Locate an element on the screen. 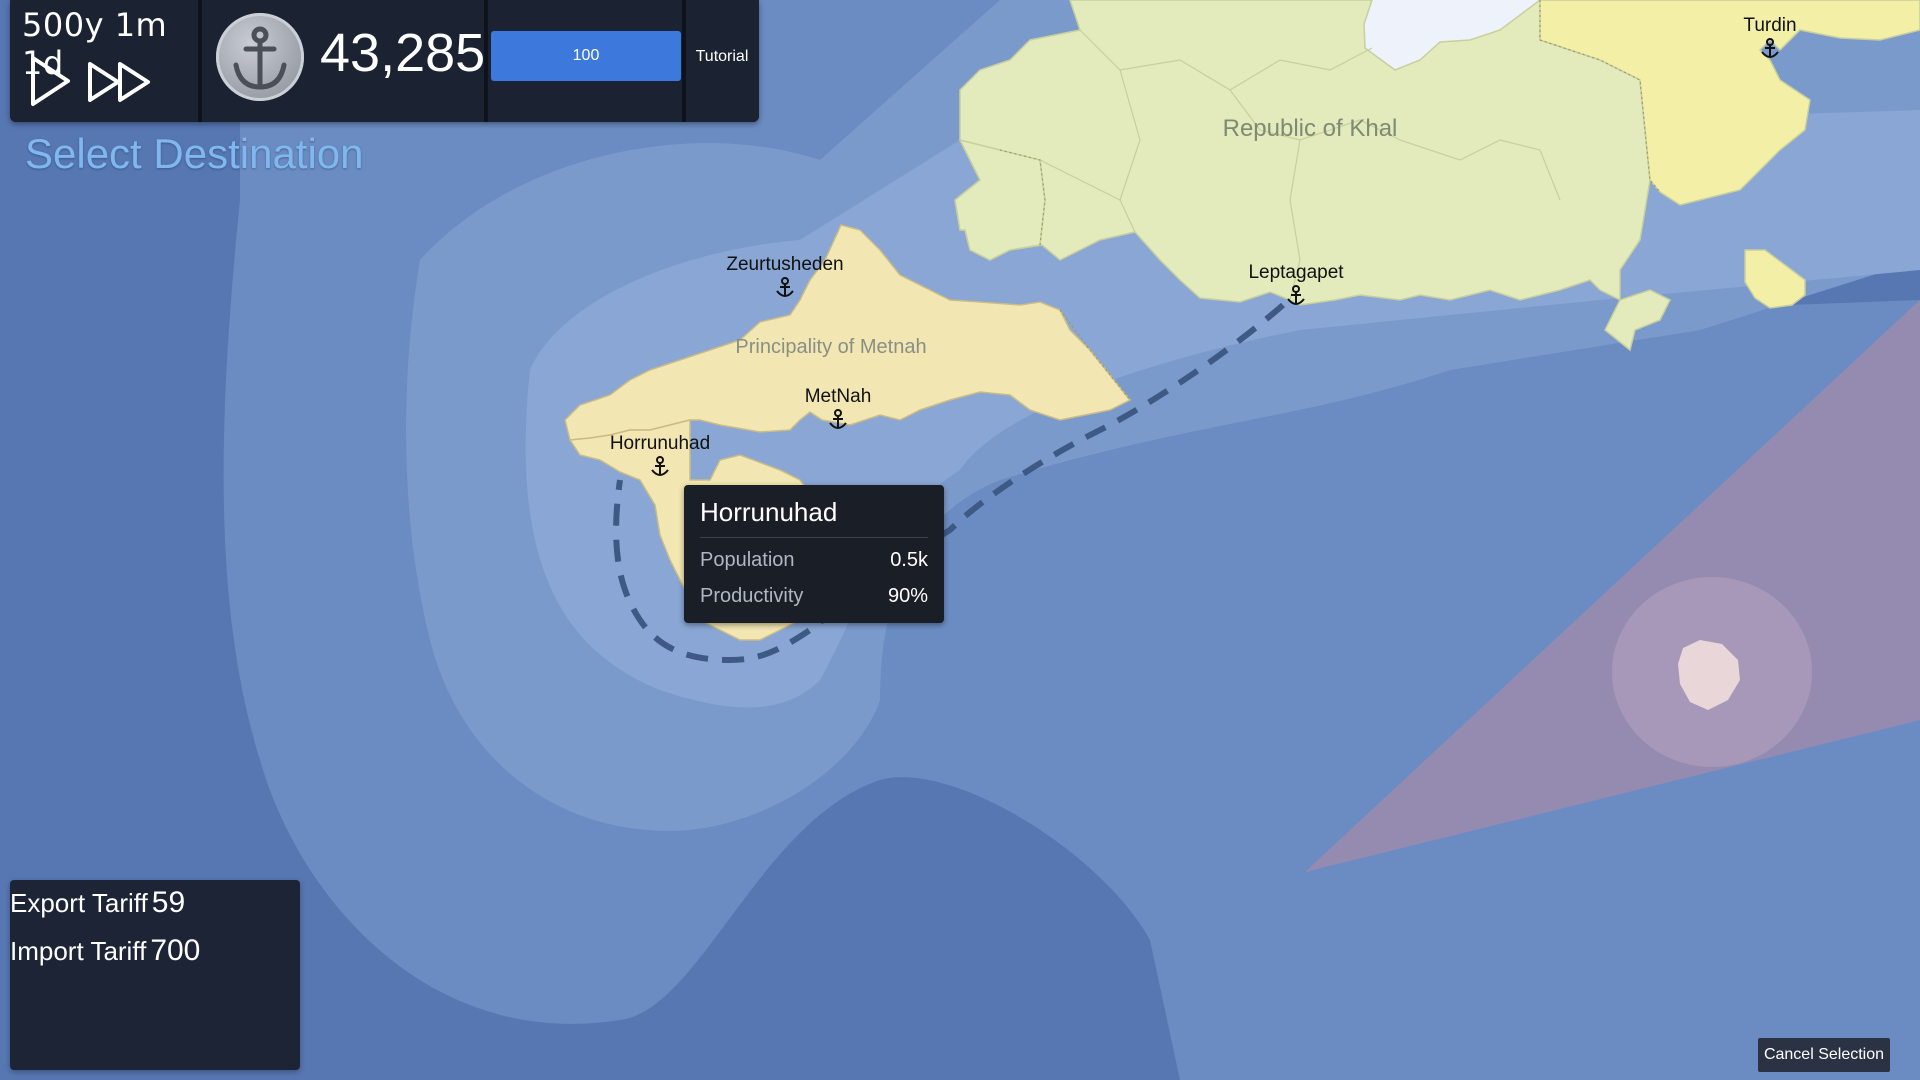  tooltip-divider is located at coordinates (814, 537).